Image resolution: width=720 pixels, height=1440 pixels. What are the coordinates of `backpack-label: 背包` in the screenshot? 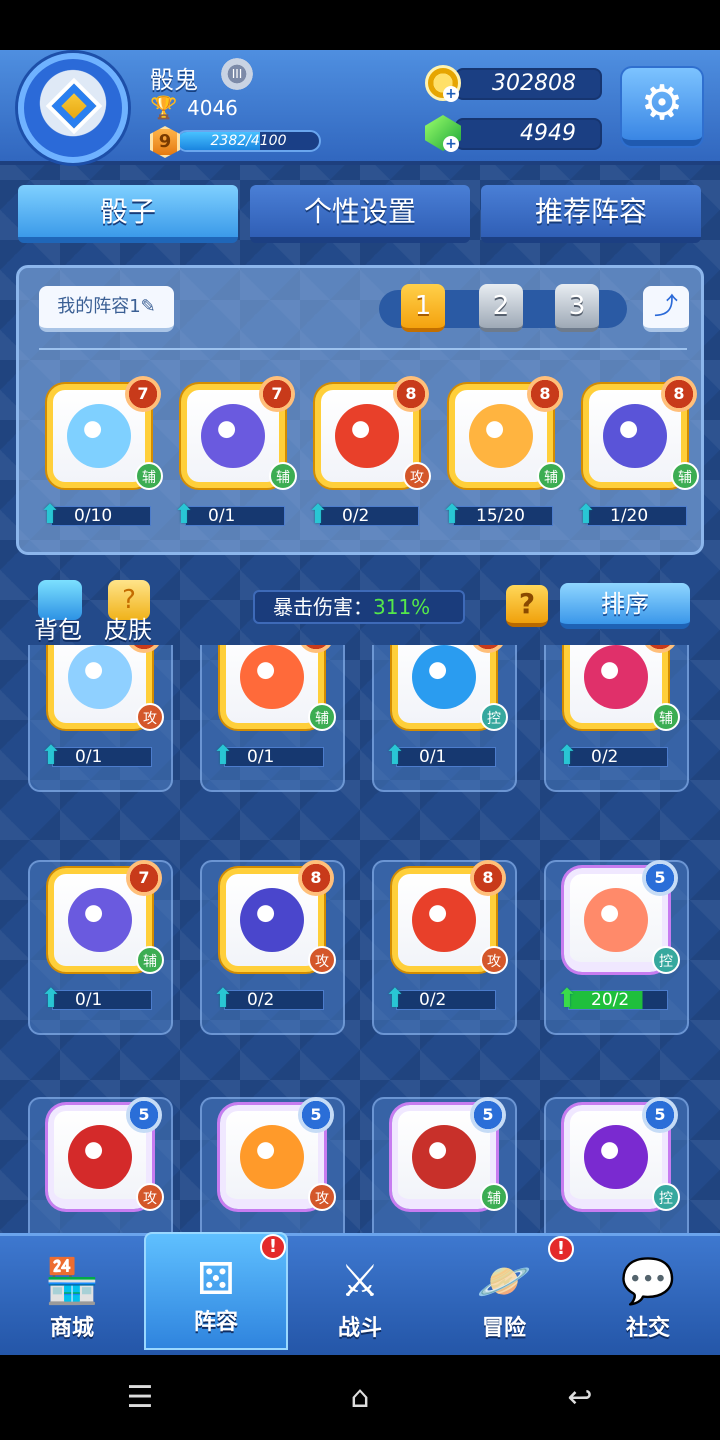 It's located at (58, 627).